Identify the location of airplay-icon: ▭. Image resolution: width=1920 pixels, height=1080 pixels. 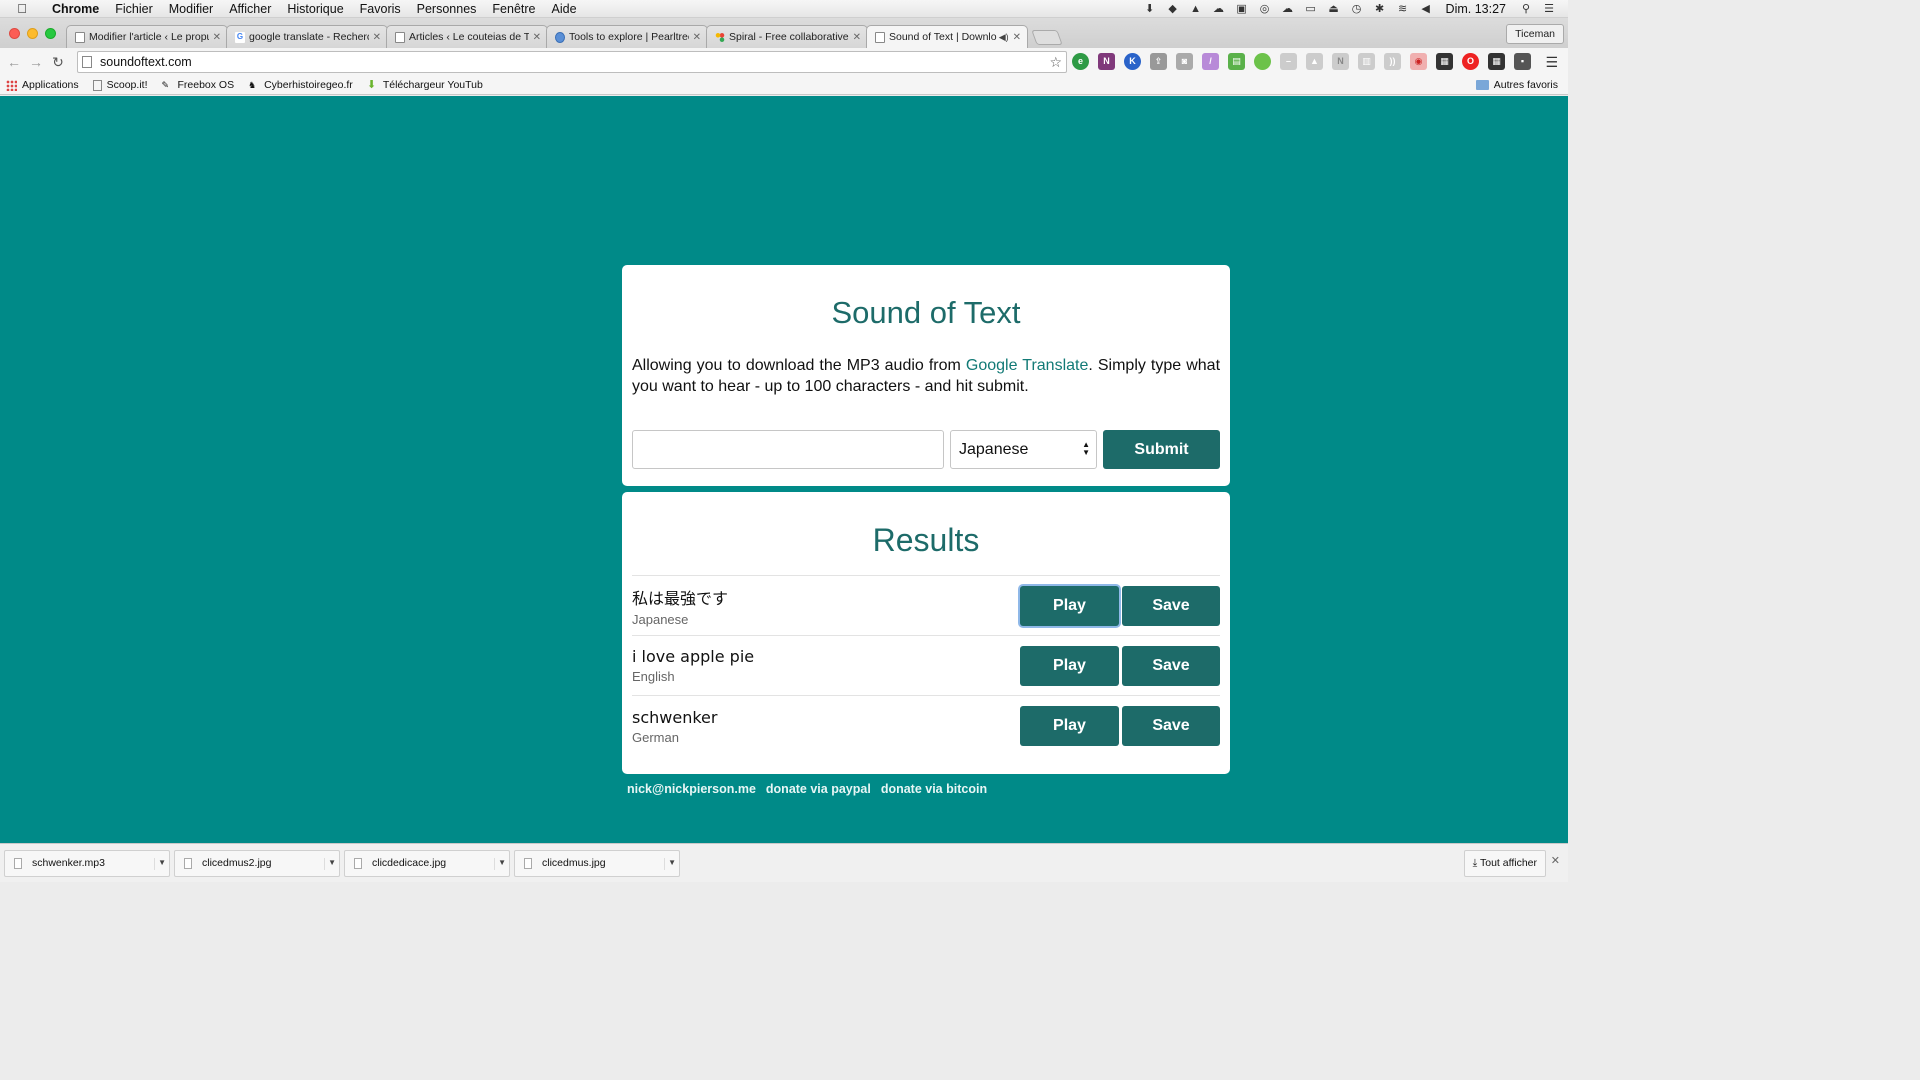
(1311, 9).